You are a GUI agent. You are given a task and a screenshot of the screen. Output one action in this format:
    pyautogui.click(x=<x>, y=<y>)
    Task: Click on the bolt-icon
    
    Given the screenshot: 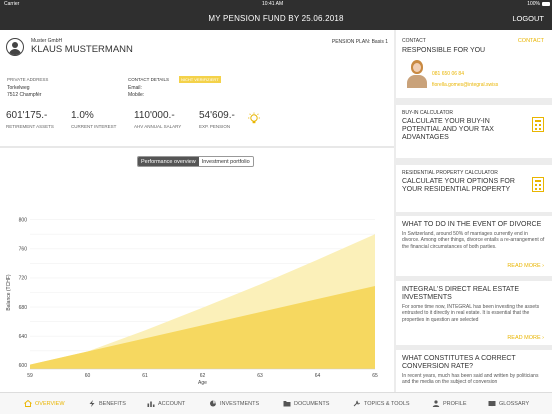 What is the action you would take?
    pyautogui.click(x=92, y=403)
    